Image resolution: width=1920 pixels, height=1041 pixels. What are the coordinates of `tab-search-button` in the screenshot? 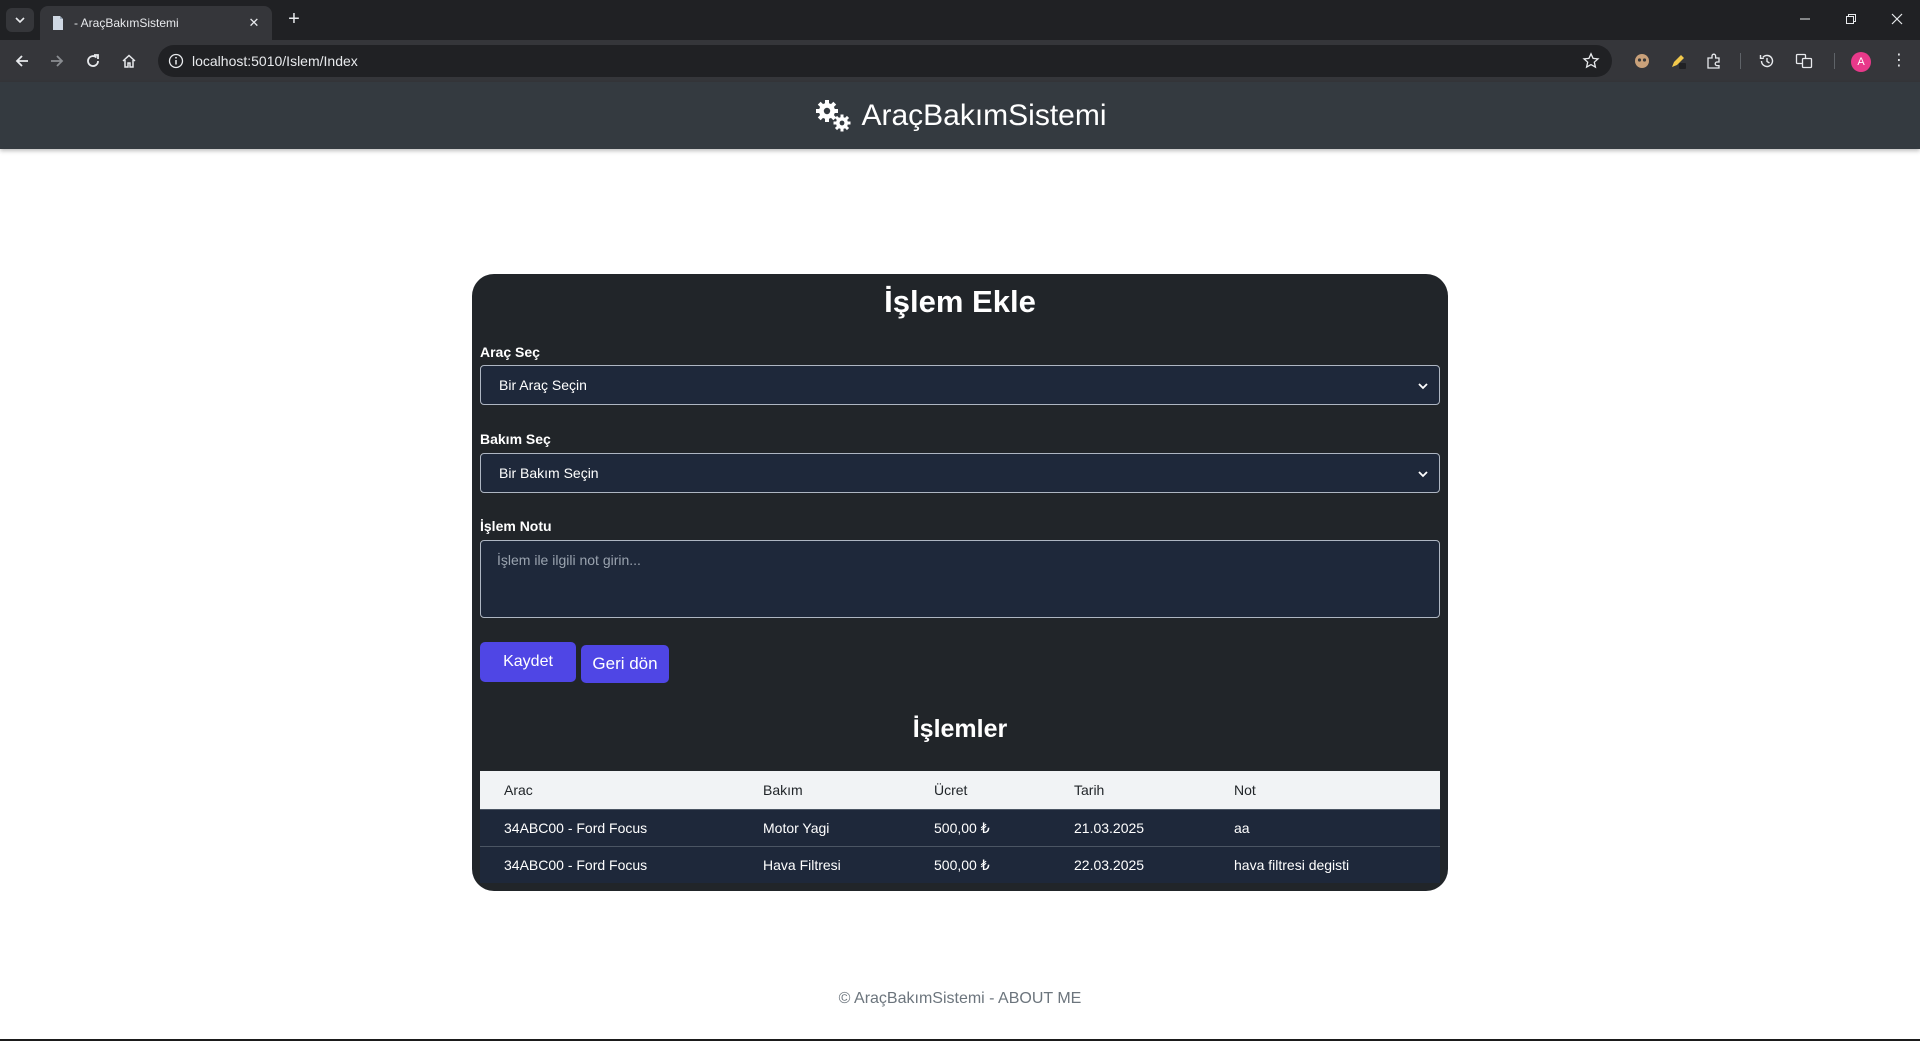 It's located at (20, 20).